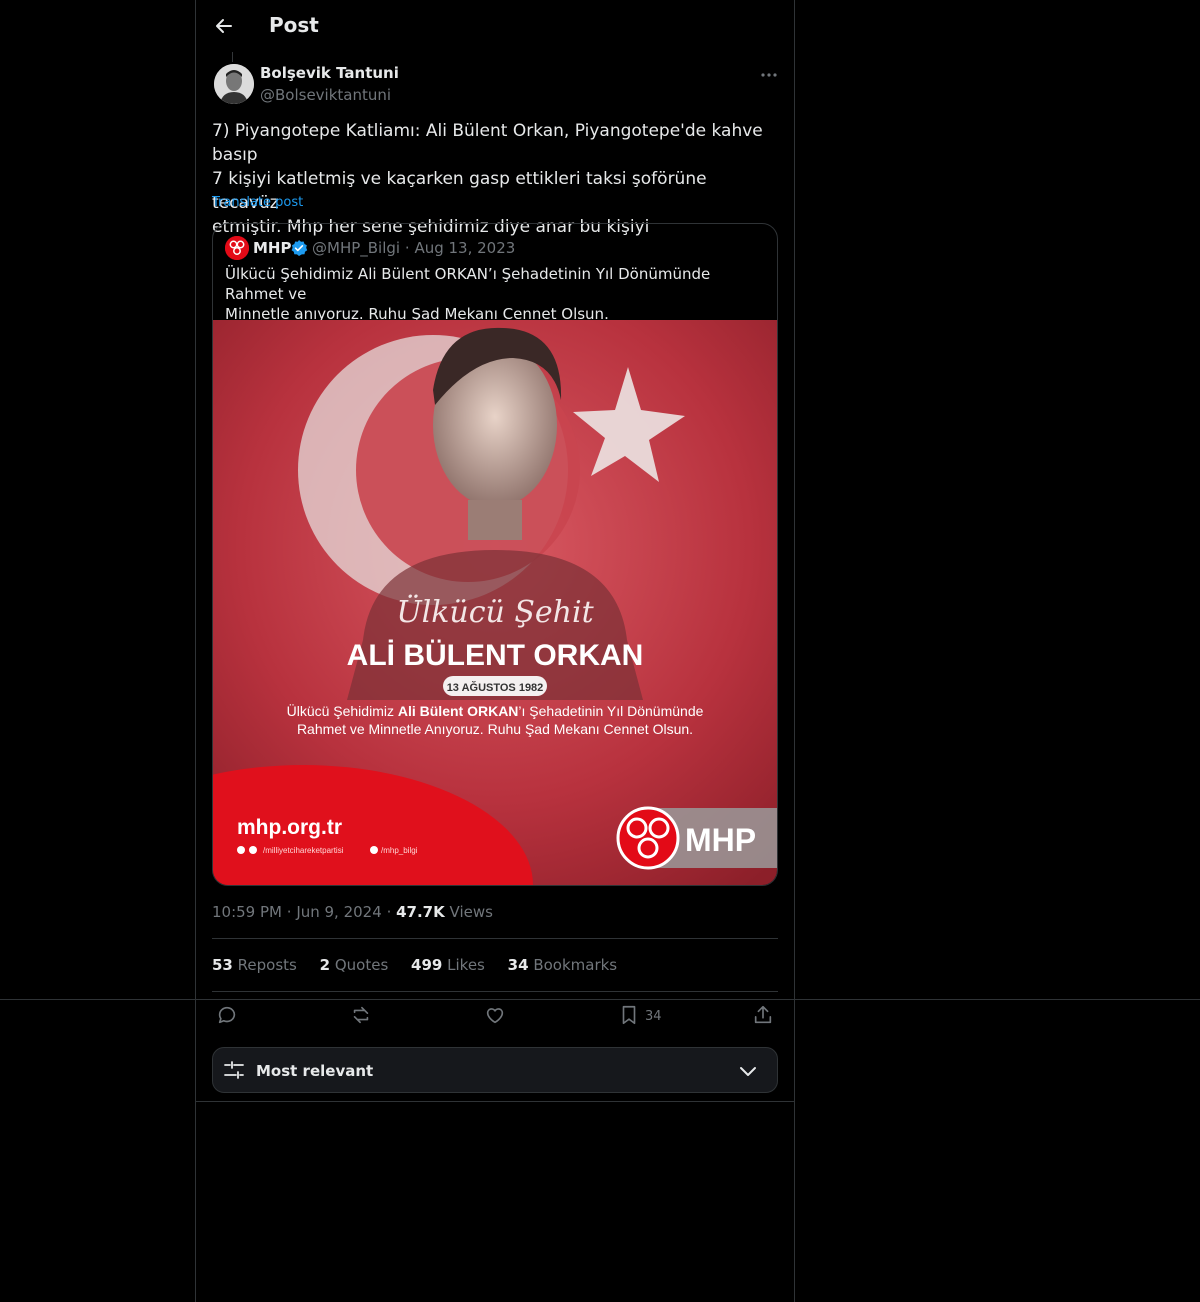 The height and width of the screenshot is (1302, 1200). I want to click on bookmark-button, so click(629, 1016).